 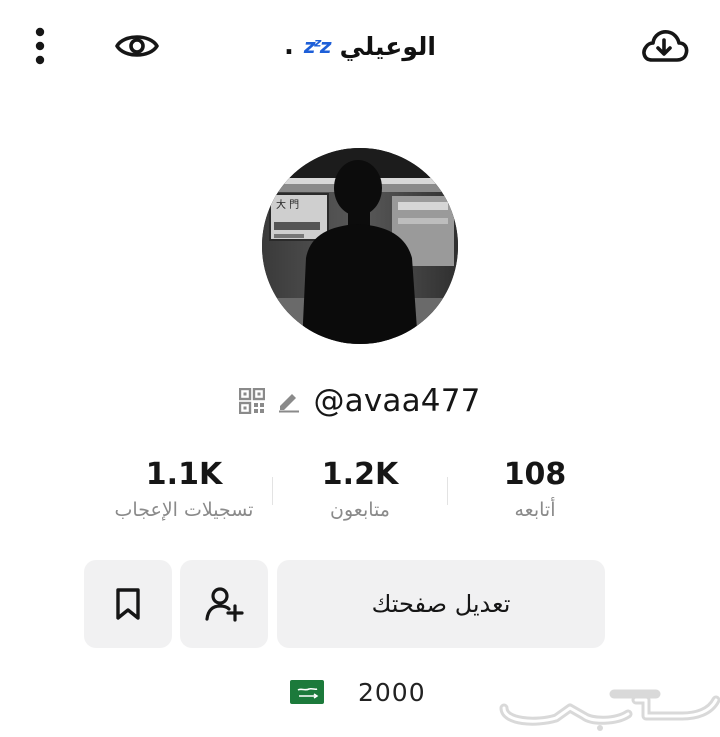 I want to click on followers-label: متابعون, so click(x=360, y=510).